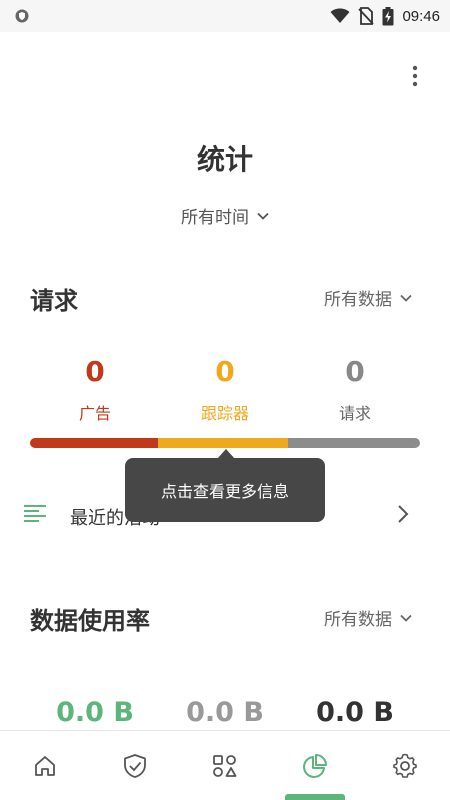  I want to click on requests-filter-label: 所有数据, so click(358, 300).